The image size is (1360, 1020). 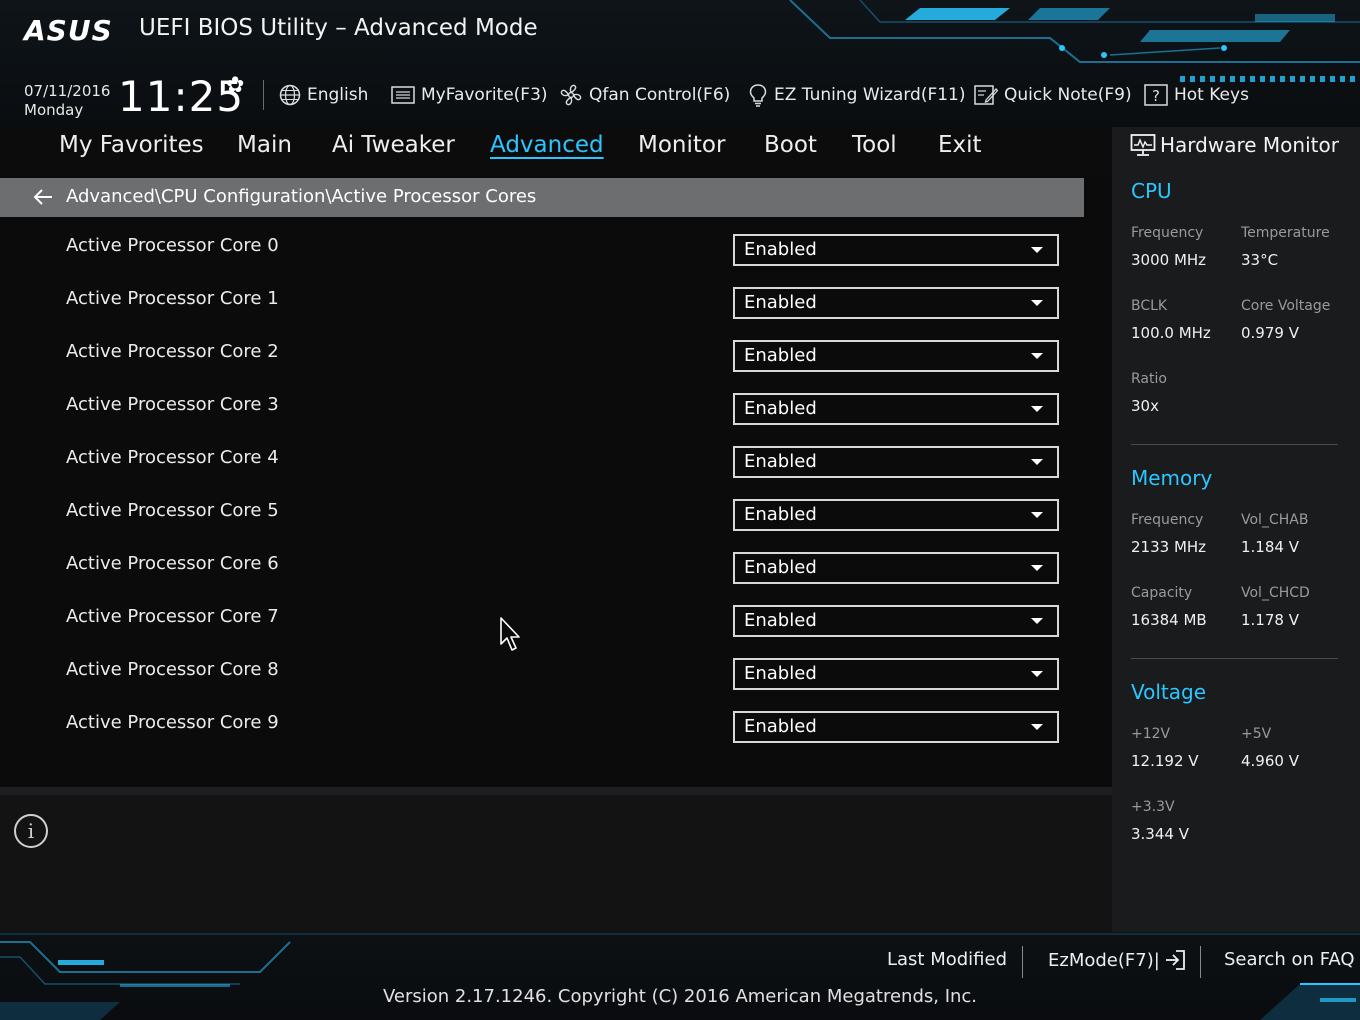 I want to click on v12-value: 12.192 V, so click(x=1165, y=761).